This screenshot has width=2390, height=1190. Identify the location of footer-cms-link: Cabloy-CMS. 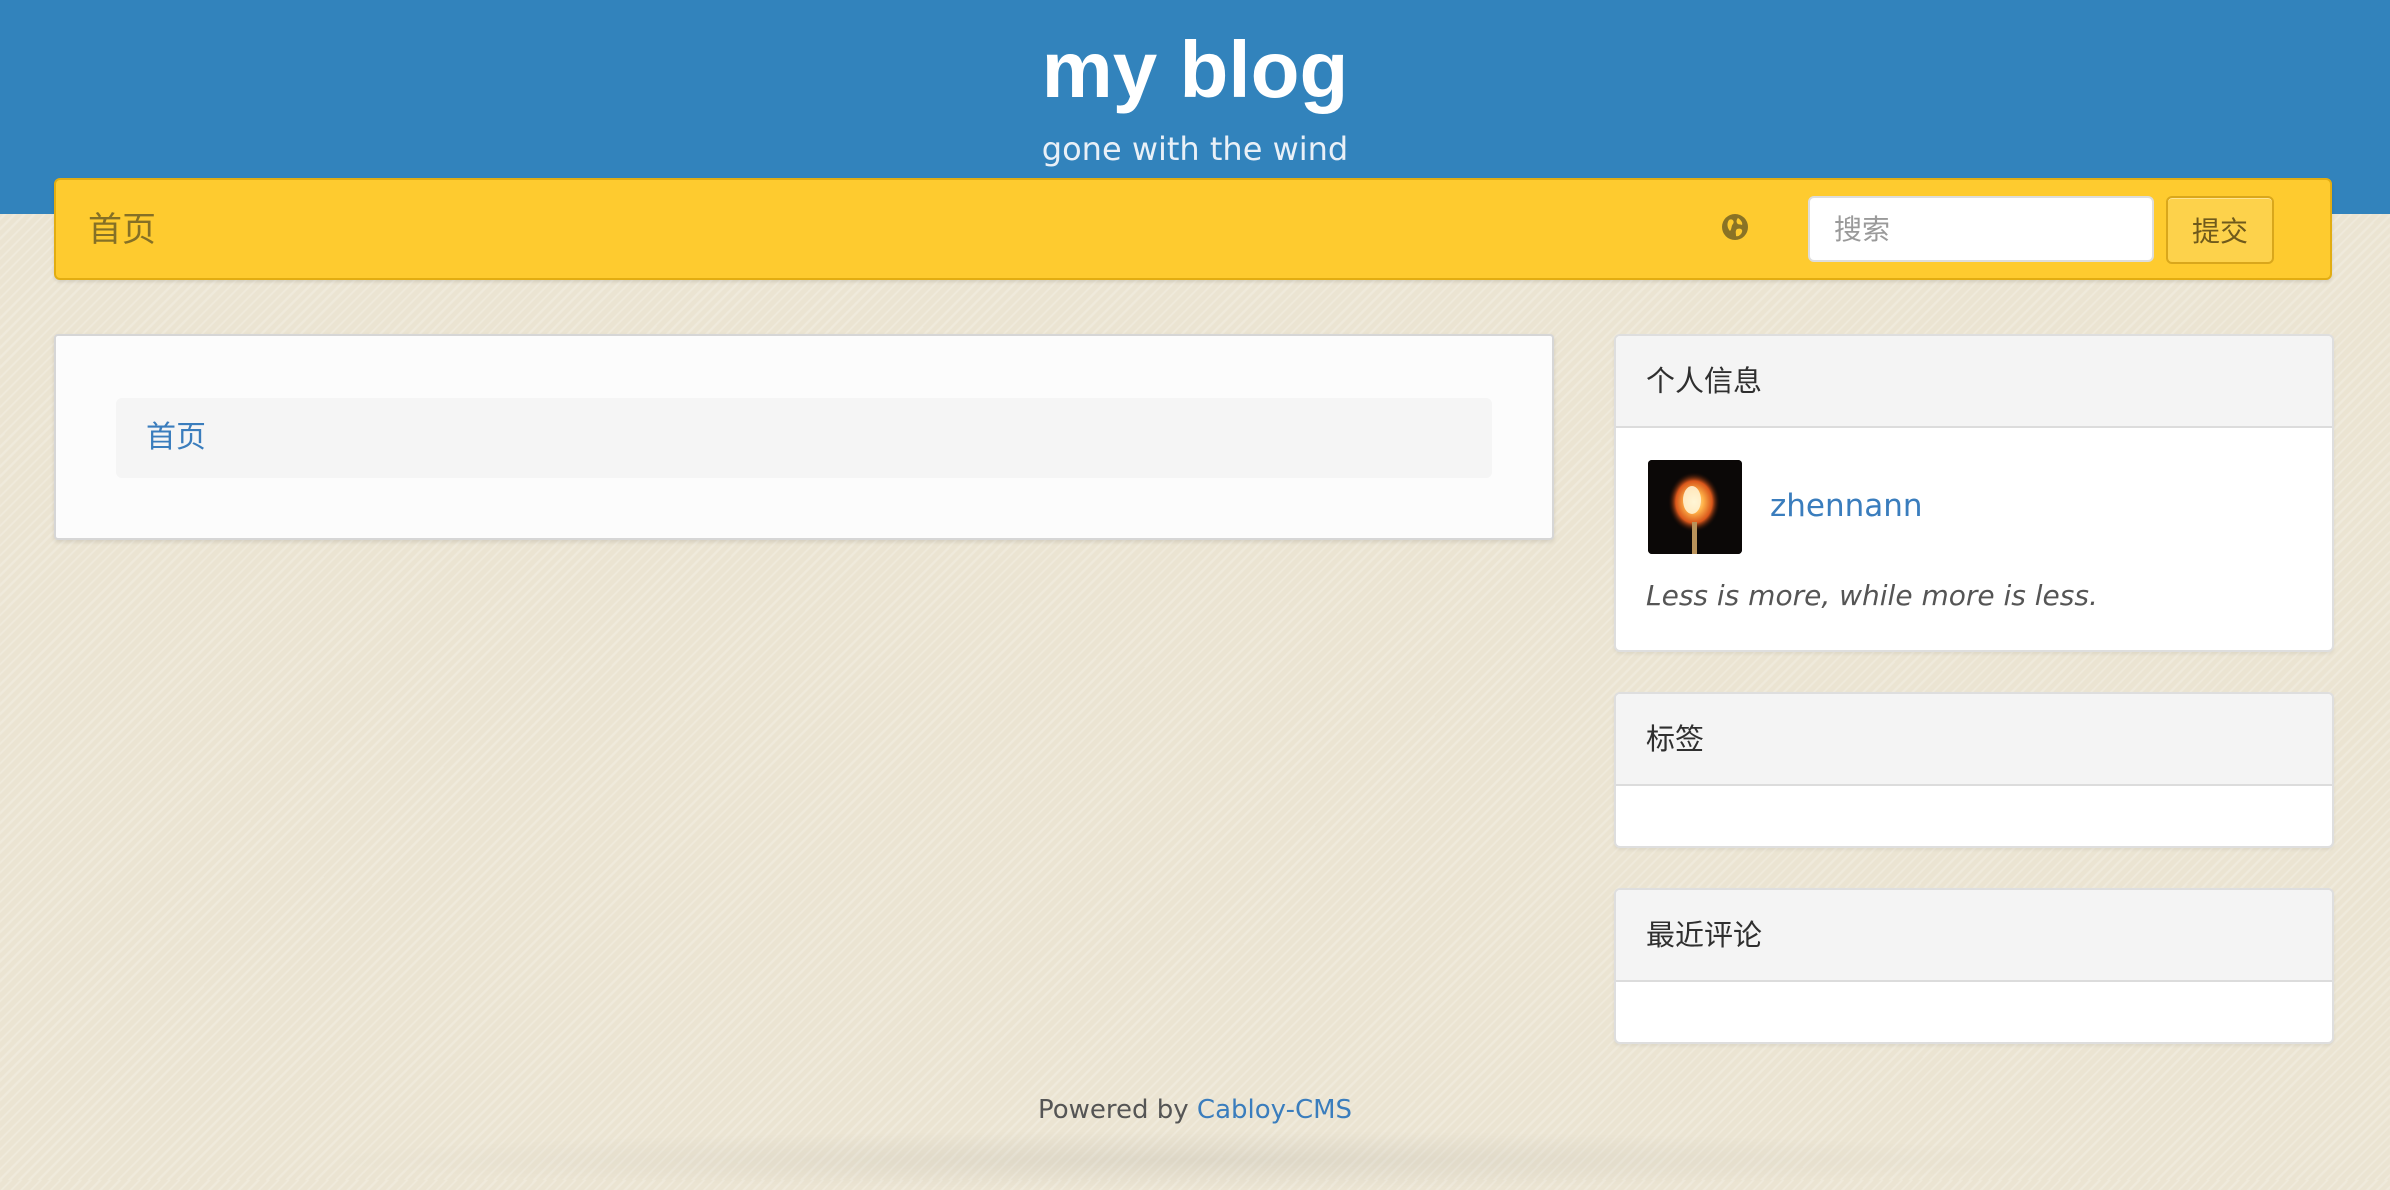
(1274, 1110).